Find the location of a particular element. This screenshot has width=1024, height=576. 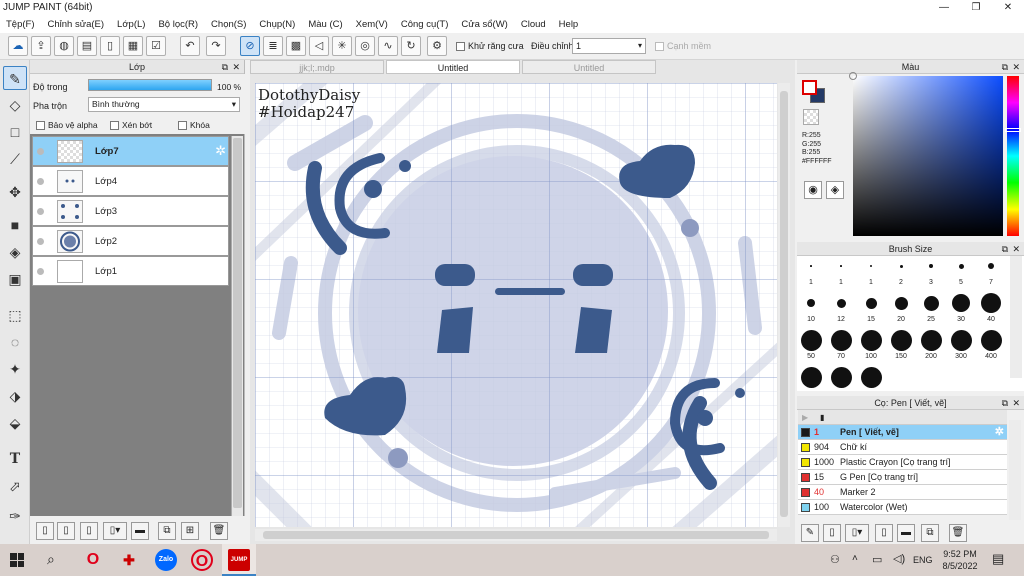

layer-scrollbar is located at coordinates (237, 326).